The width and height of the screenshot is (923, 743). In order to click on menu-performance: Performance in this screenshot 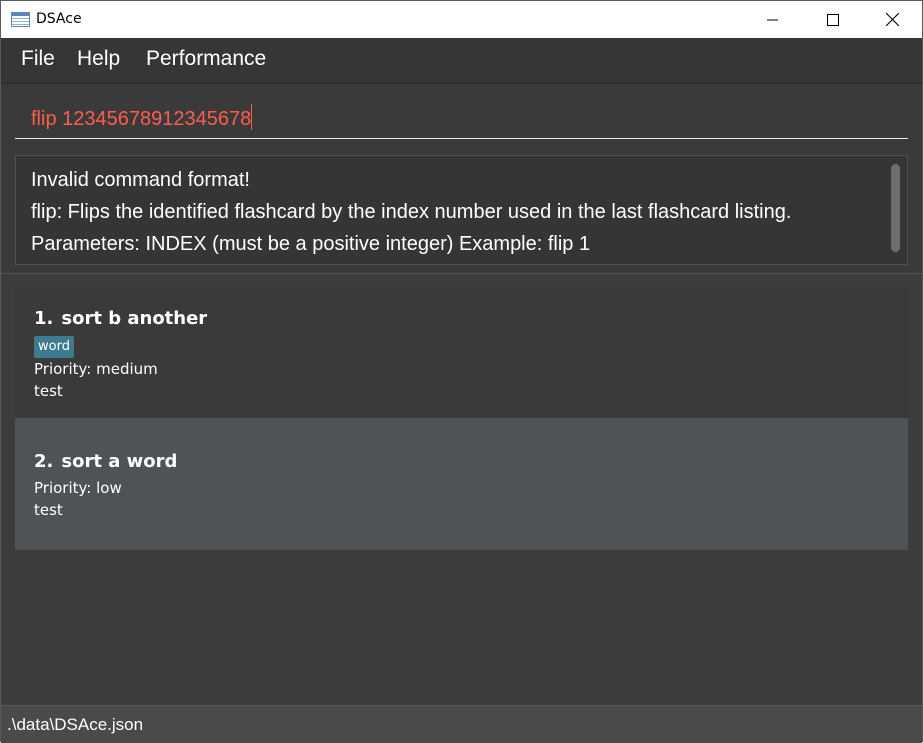, I will do `click(206, 59)`.